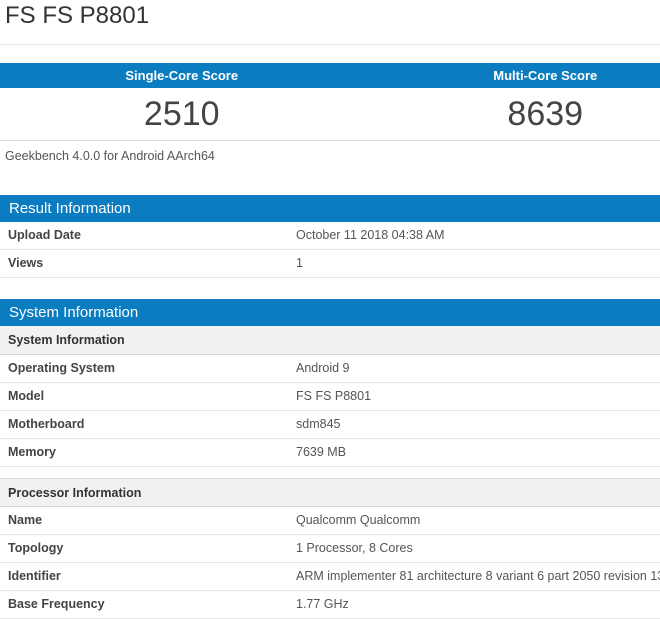 The height and width of the screenshot is (619, 660). I want to click on row-label: Memory, so click(148, 452).